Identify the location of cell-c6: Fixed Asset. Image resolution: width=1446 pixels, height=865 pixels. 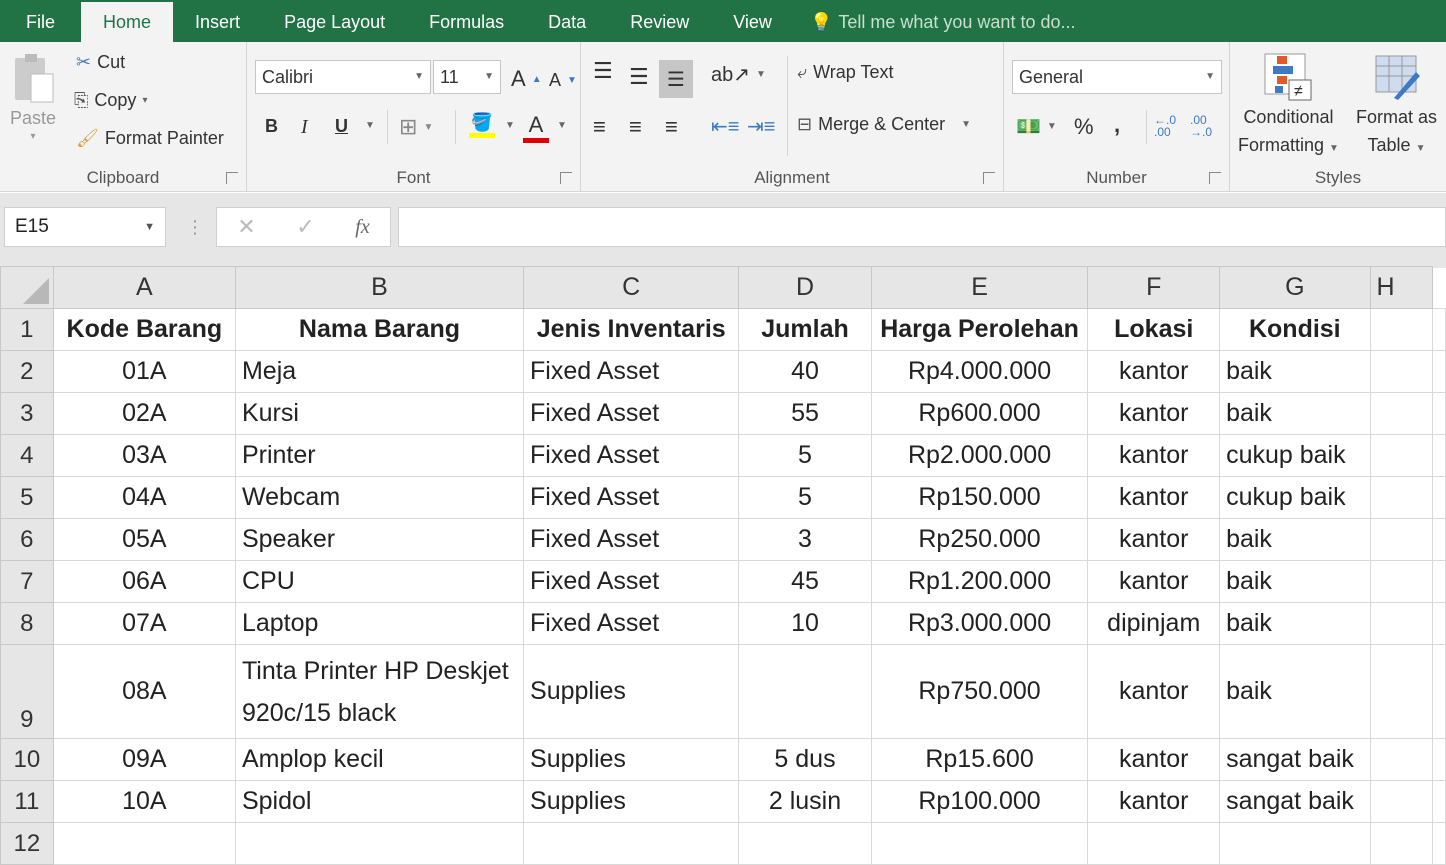
(631, 539).